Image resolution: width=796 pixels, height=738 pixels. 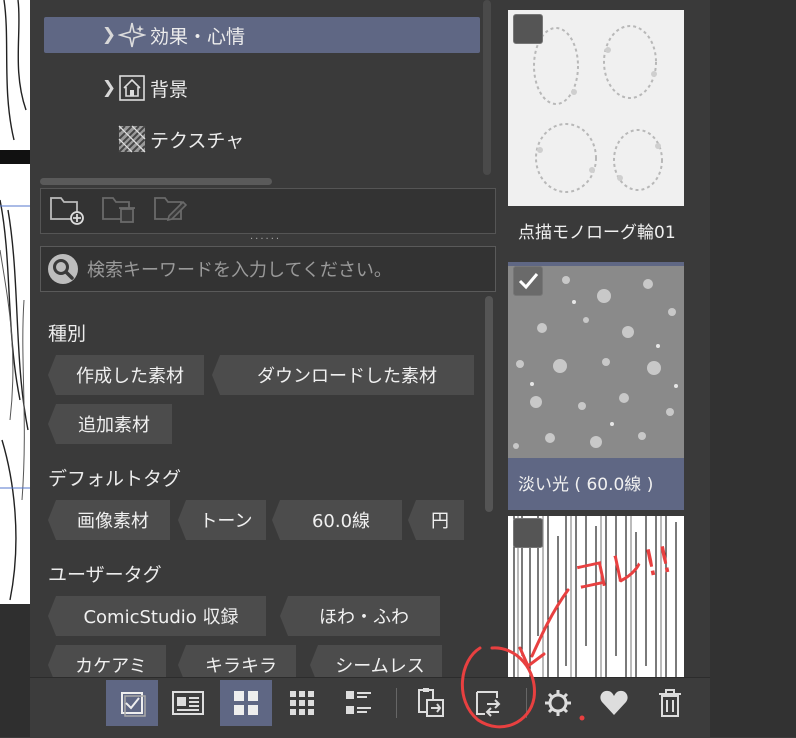 I want to click on material-caption: 淡い光 ( 60.0線 ), so click(x=586, y=484).